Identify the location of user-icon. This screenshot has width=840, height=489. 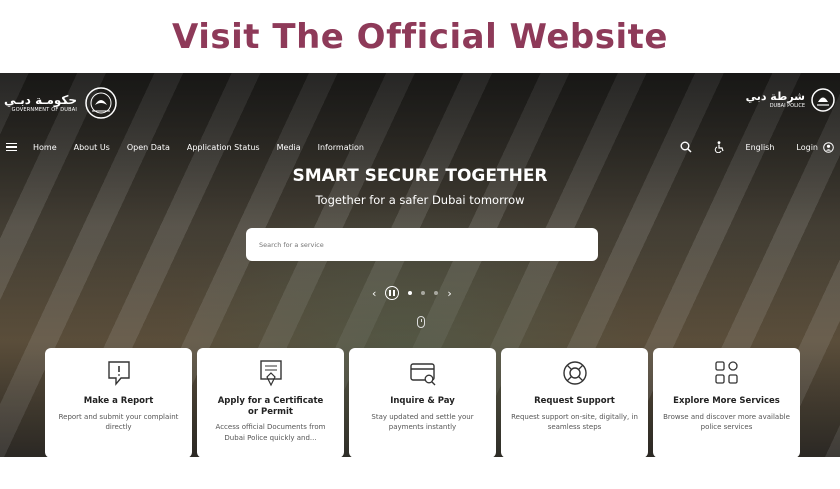
(828, 147).